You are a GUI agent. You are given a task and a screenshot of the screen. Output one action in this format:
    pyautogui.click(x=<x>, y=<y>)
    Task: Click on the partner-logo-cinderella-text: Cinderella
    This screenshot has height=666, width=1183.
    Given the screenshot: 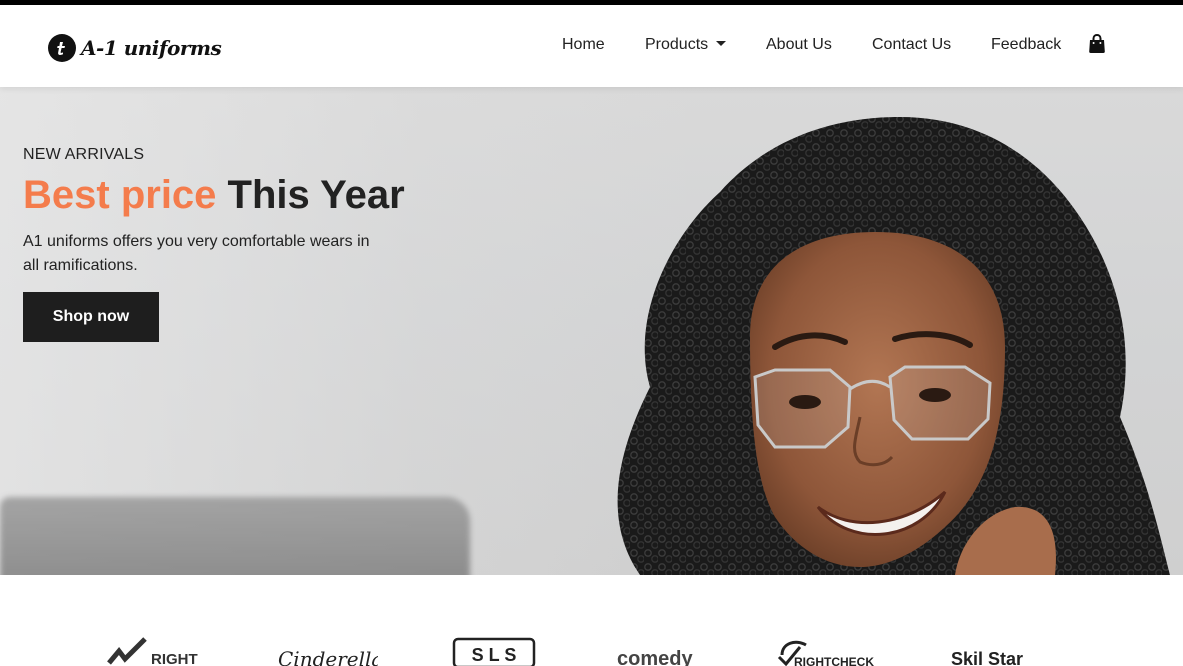 What is the action you would take?
    pyautogui.click(x=328, y=656)
    